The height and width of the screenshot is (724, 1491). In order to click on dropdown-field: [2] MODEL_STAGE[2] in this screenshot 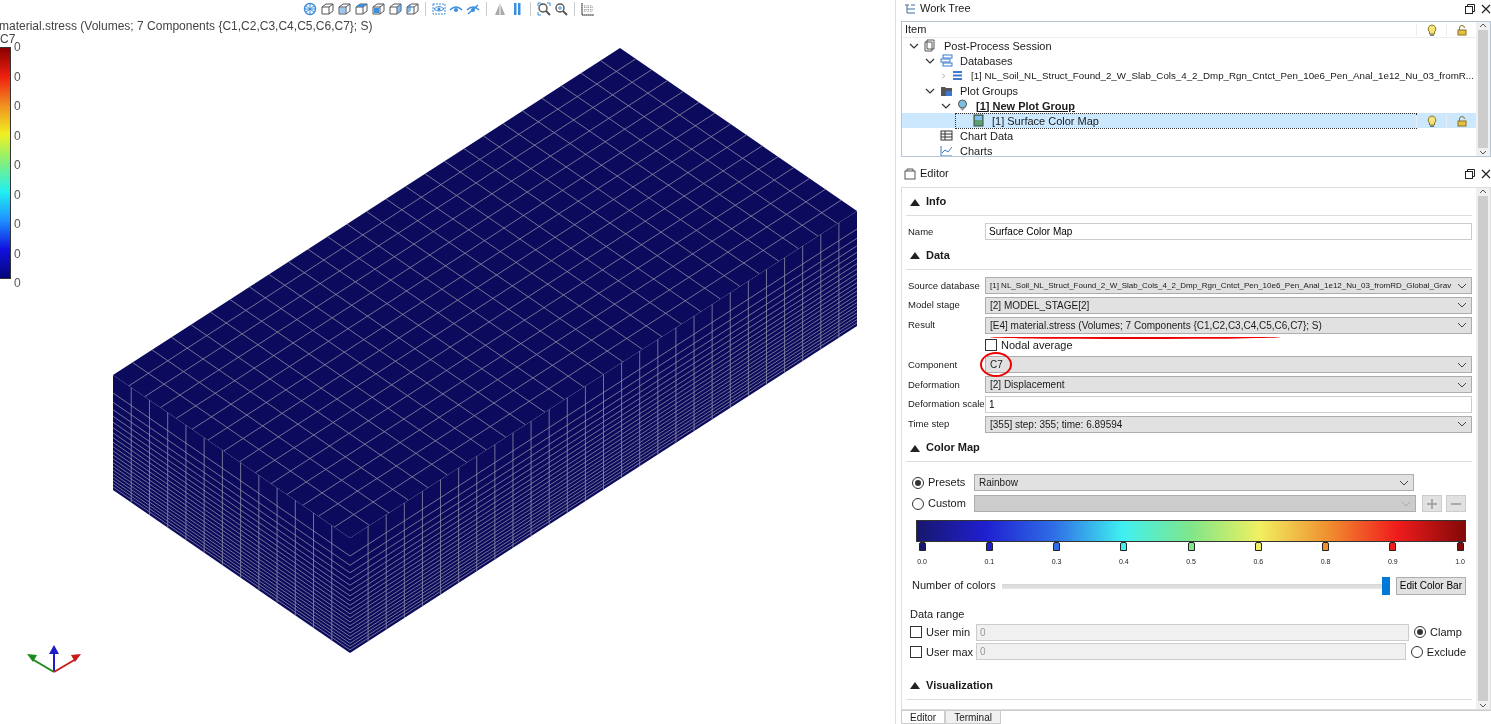, I will do `click(1228, 305)`.